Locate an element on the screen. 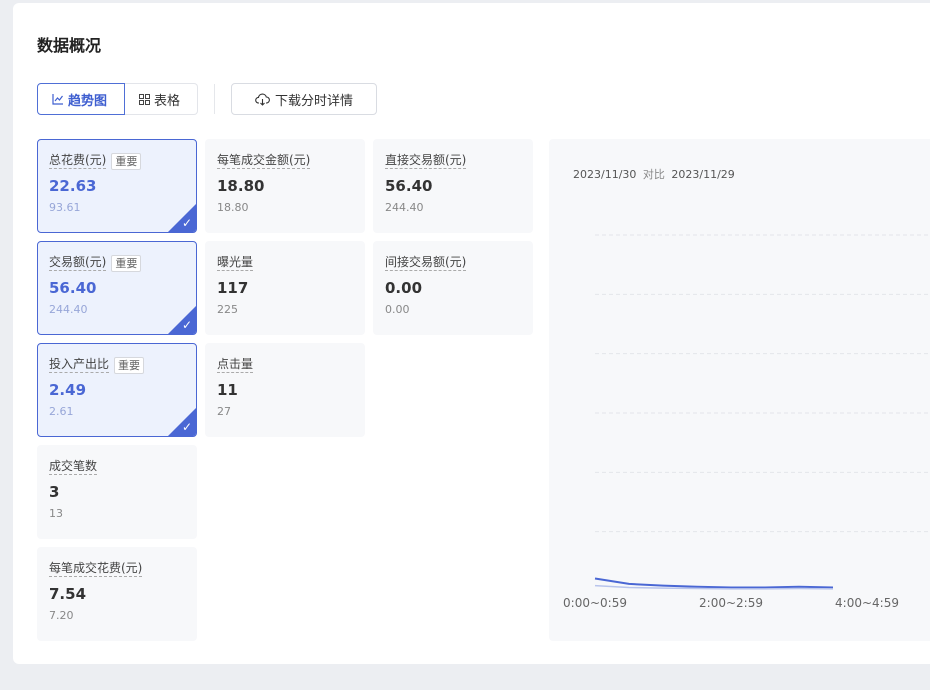  metric-label: 每笔成交花费(元) is located at coordinates (96, 569).